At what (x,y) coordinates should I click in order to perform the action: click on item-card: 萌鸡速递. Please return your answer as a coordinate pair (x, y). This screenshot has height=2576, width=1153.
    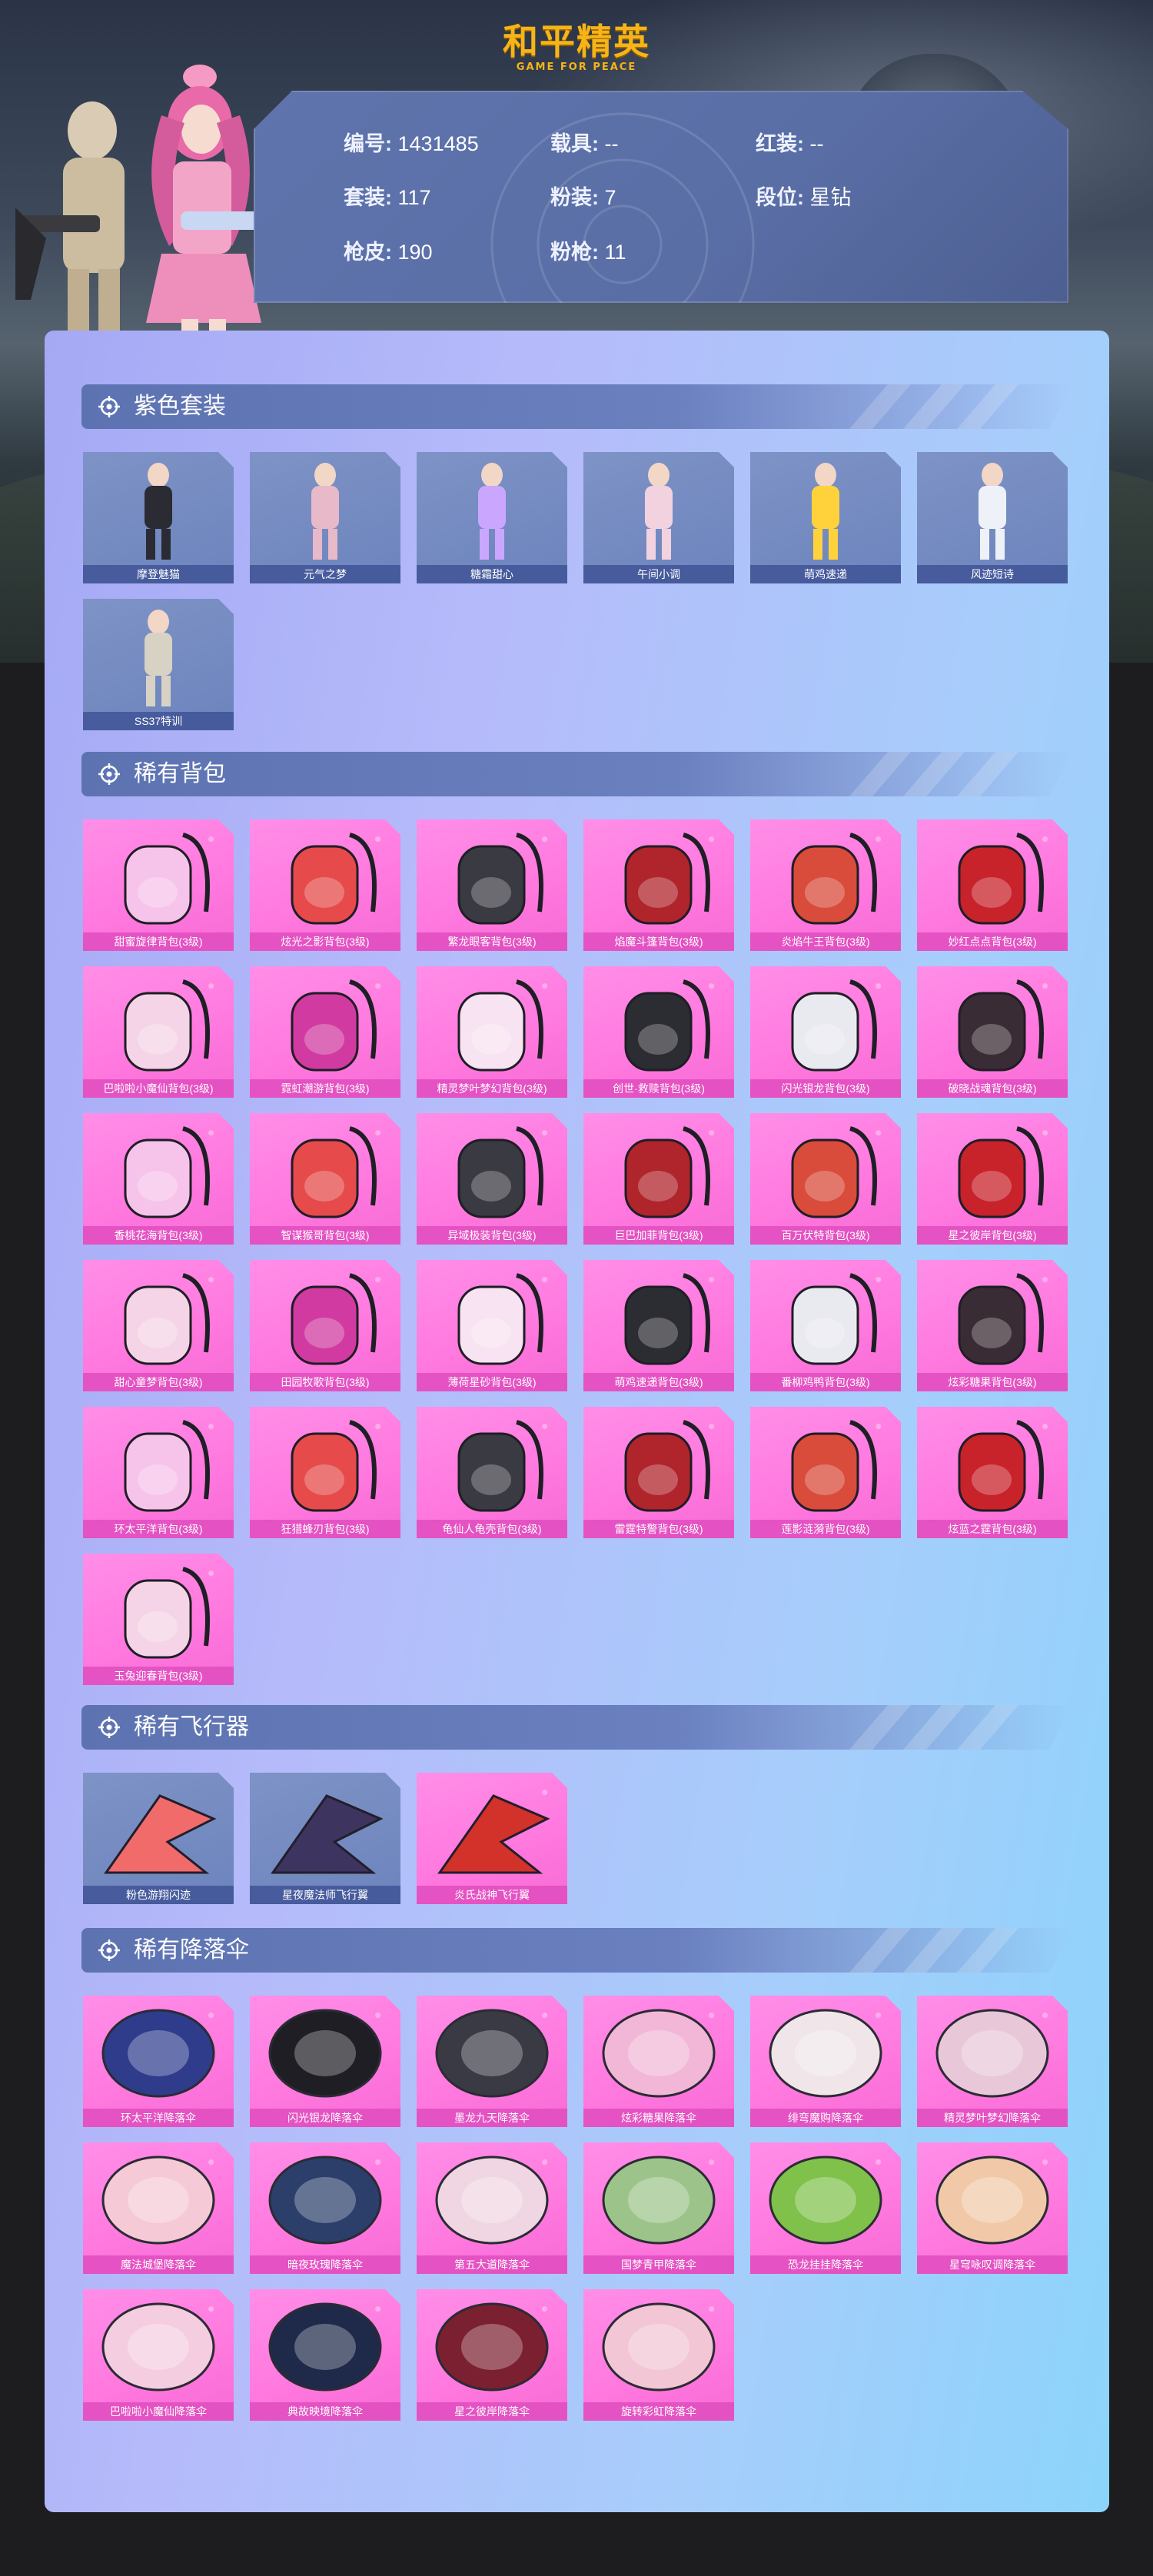
    Looking at the image, I should click on (826, 517).